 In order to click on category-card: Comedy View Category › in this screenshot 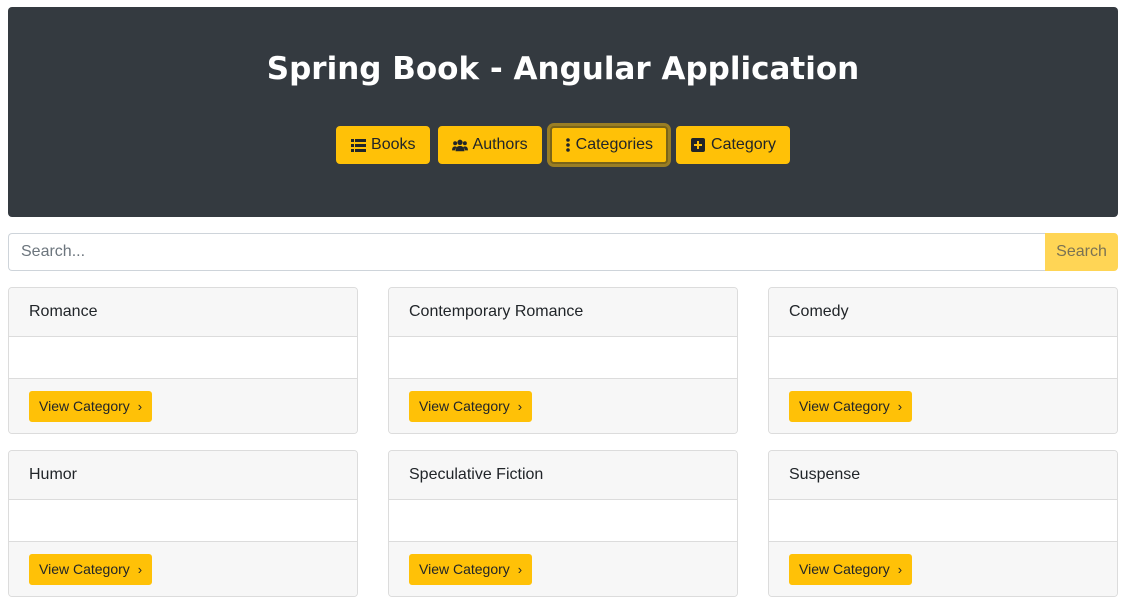, I will do `click(943, 360)`.